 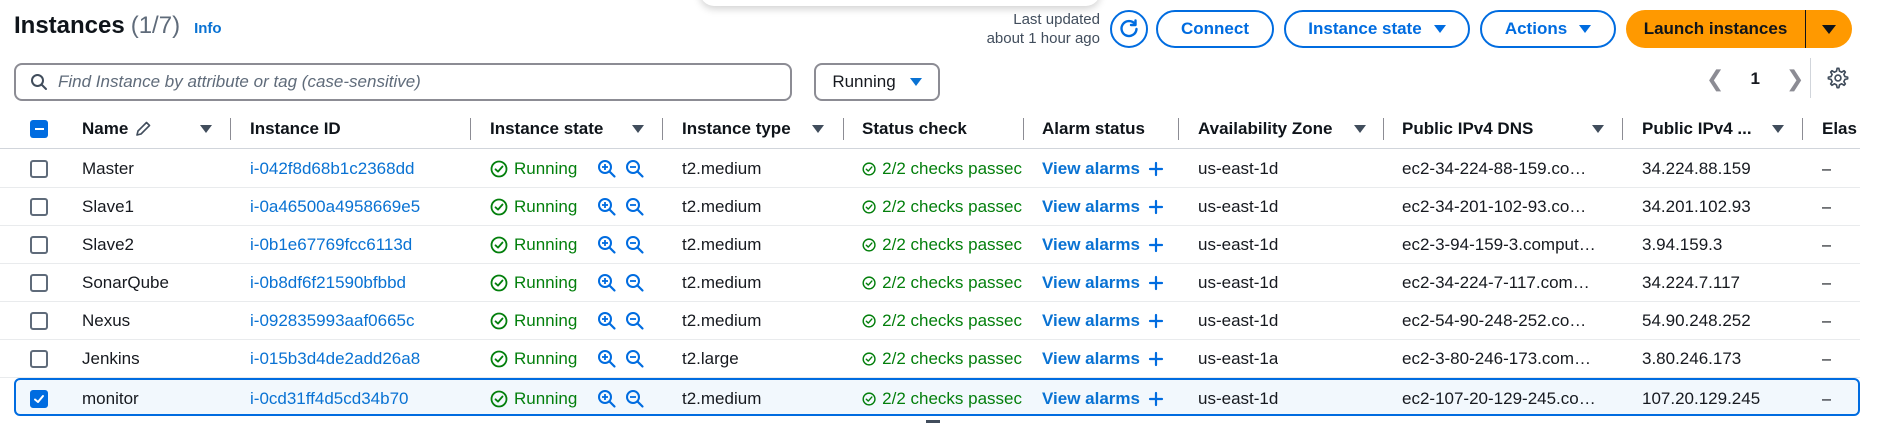 What do you see at coordinates (736, 129) in the screenshot?
I see `column-header-instance-type: Instance type` at bounding box center [736, 129].